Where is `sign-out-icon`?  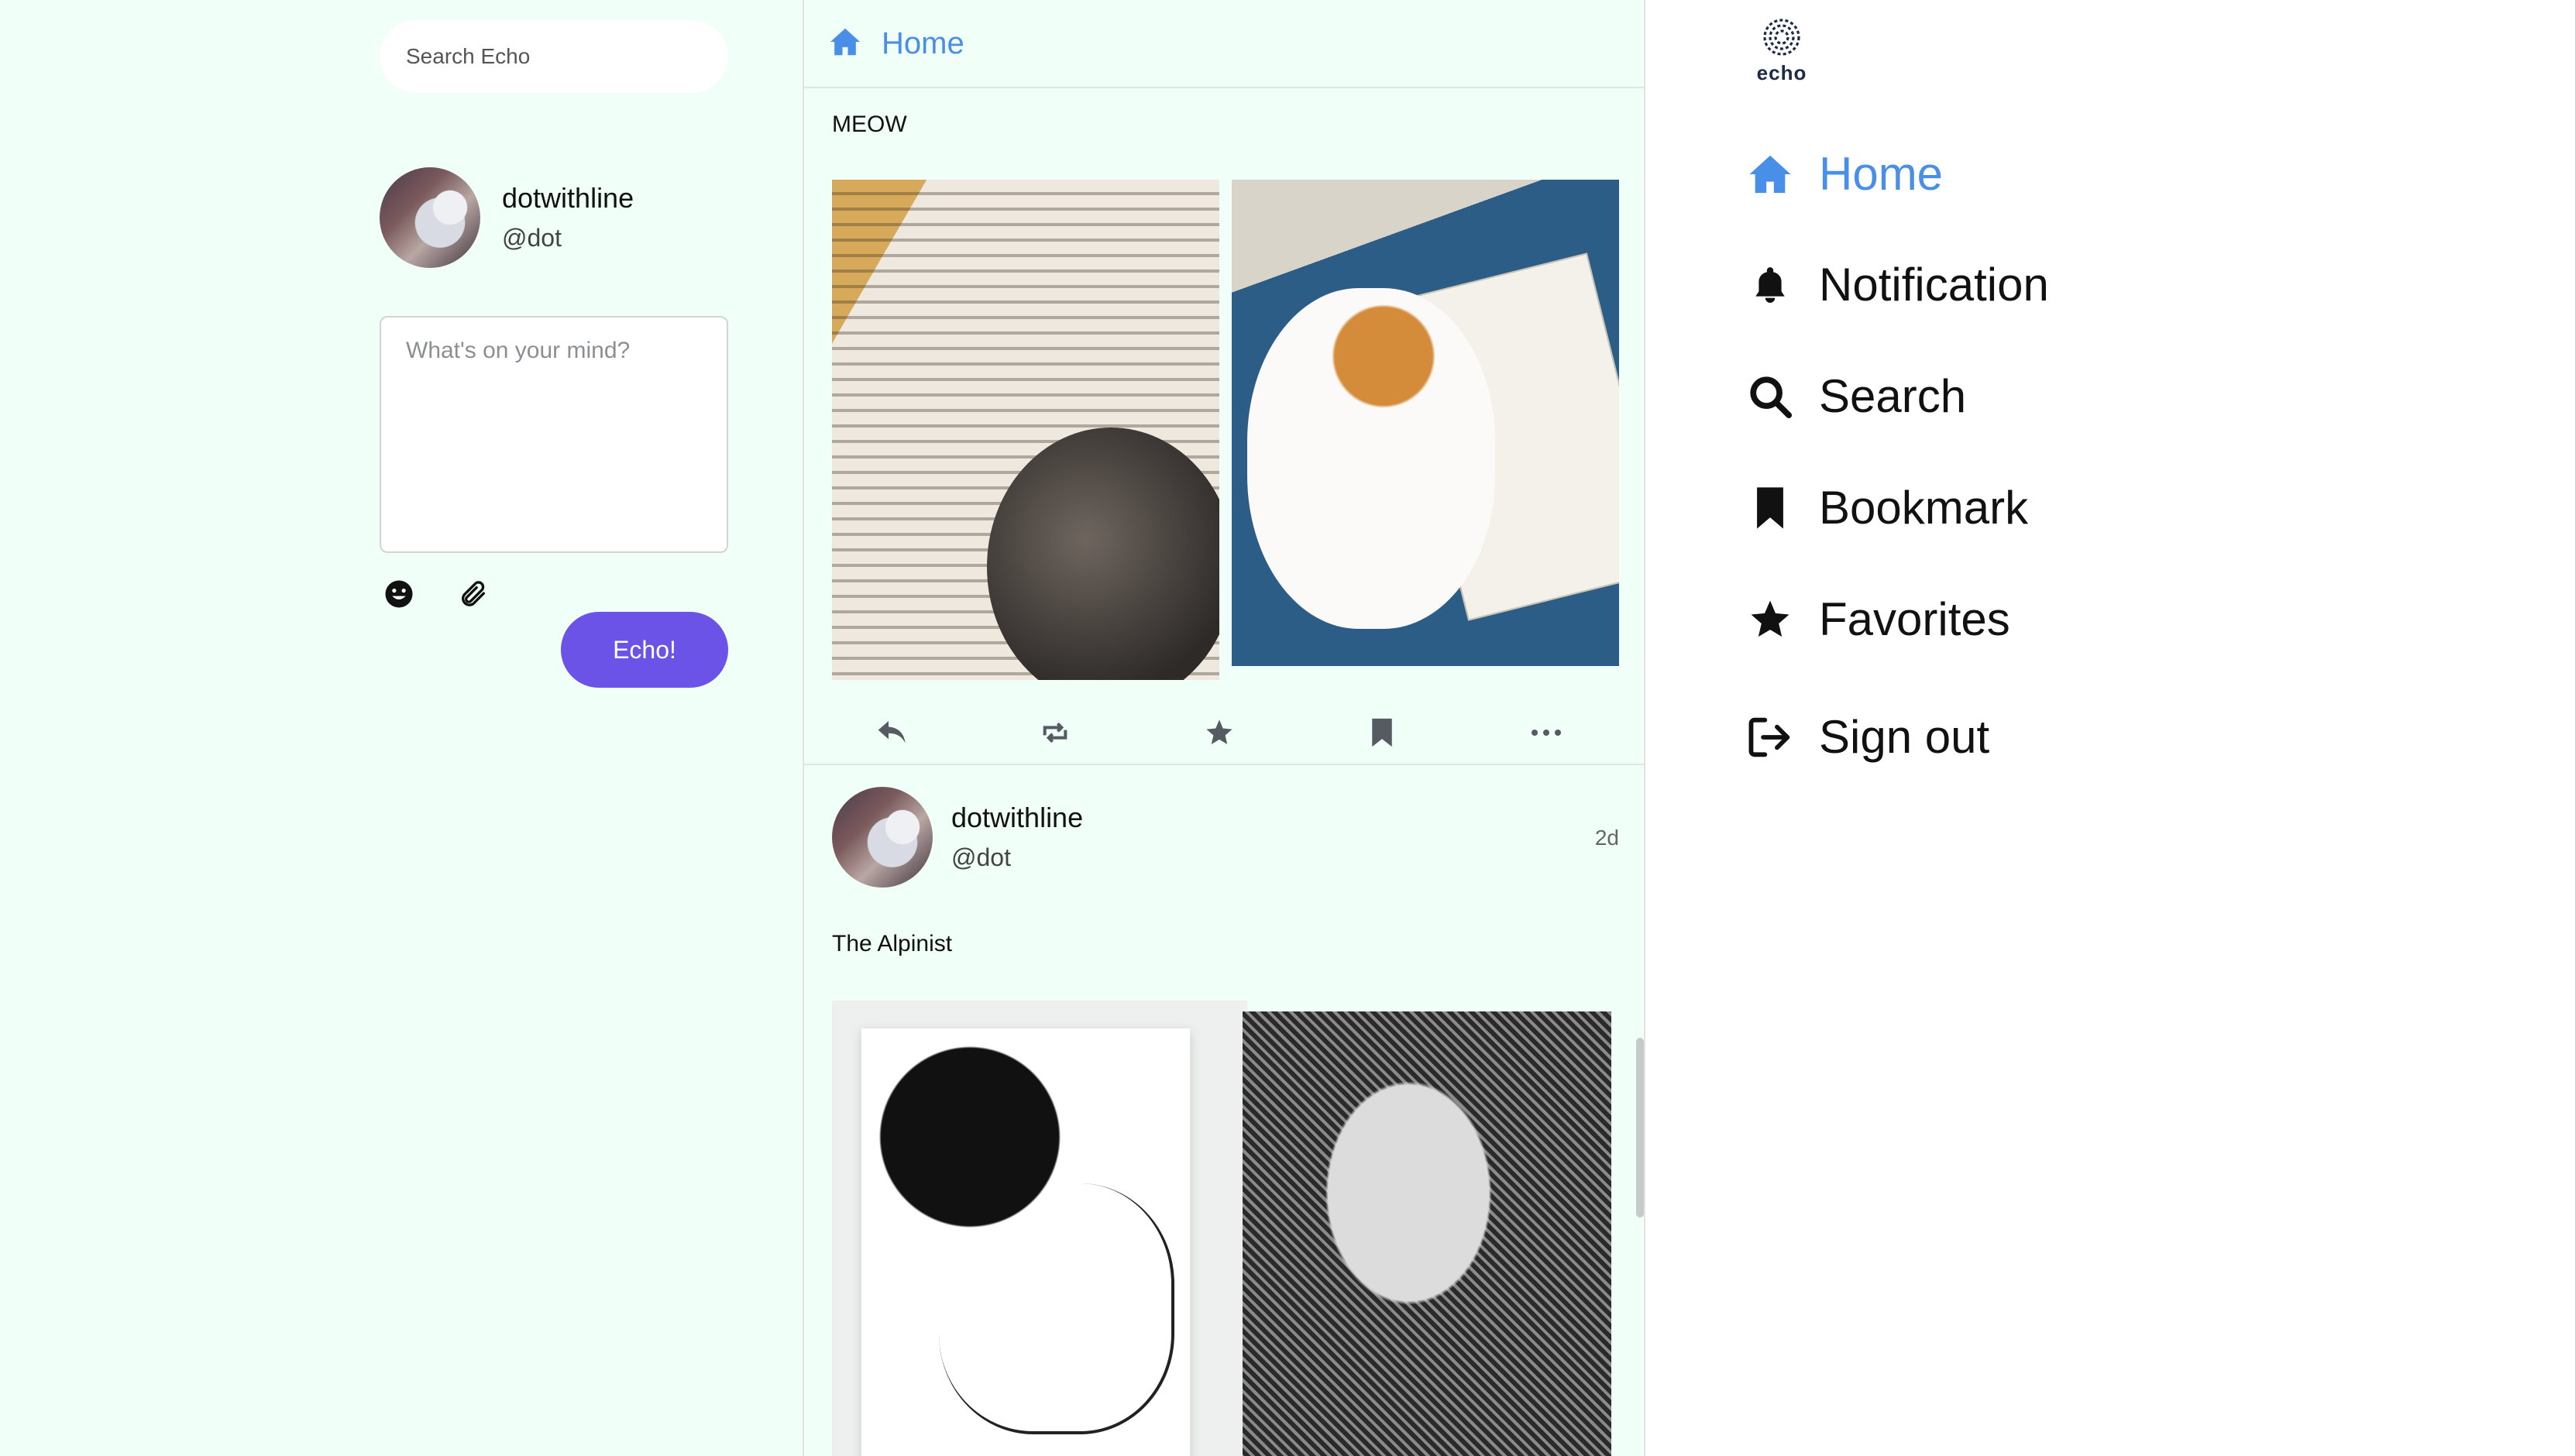 sign-out-icon is located at coordinates (1770, 738).